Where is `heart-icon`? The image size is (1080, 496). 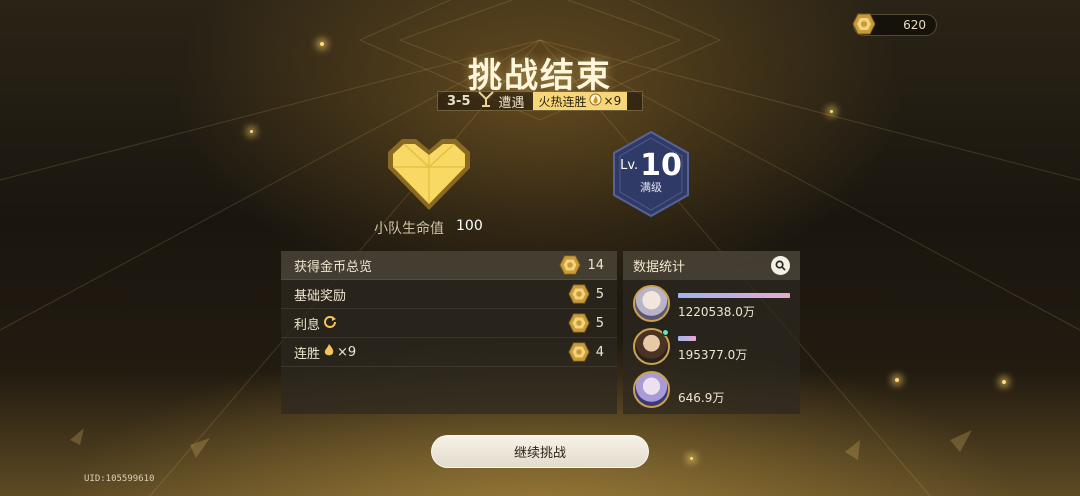 heart-icon is located at coordinates (429, 174).